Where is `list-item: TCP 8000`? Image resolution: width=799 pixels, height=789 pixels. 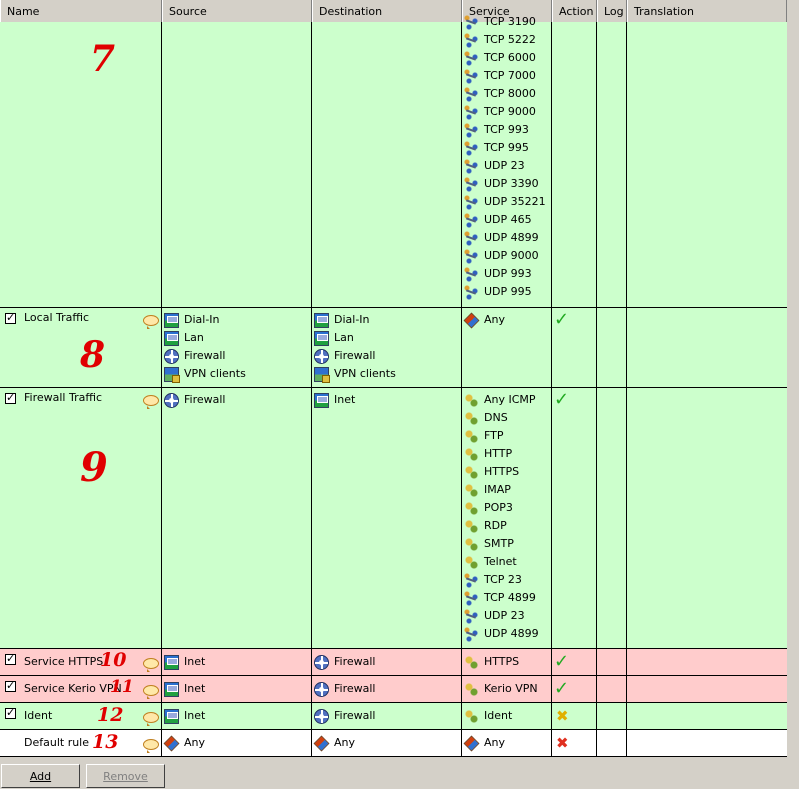 list-item: TCP 8000 is located at coordinates (505, 94).